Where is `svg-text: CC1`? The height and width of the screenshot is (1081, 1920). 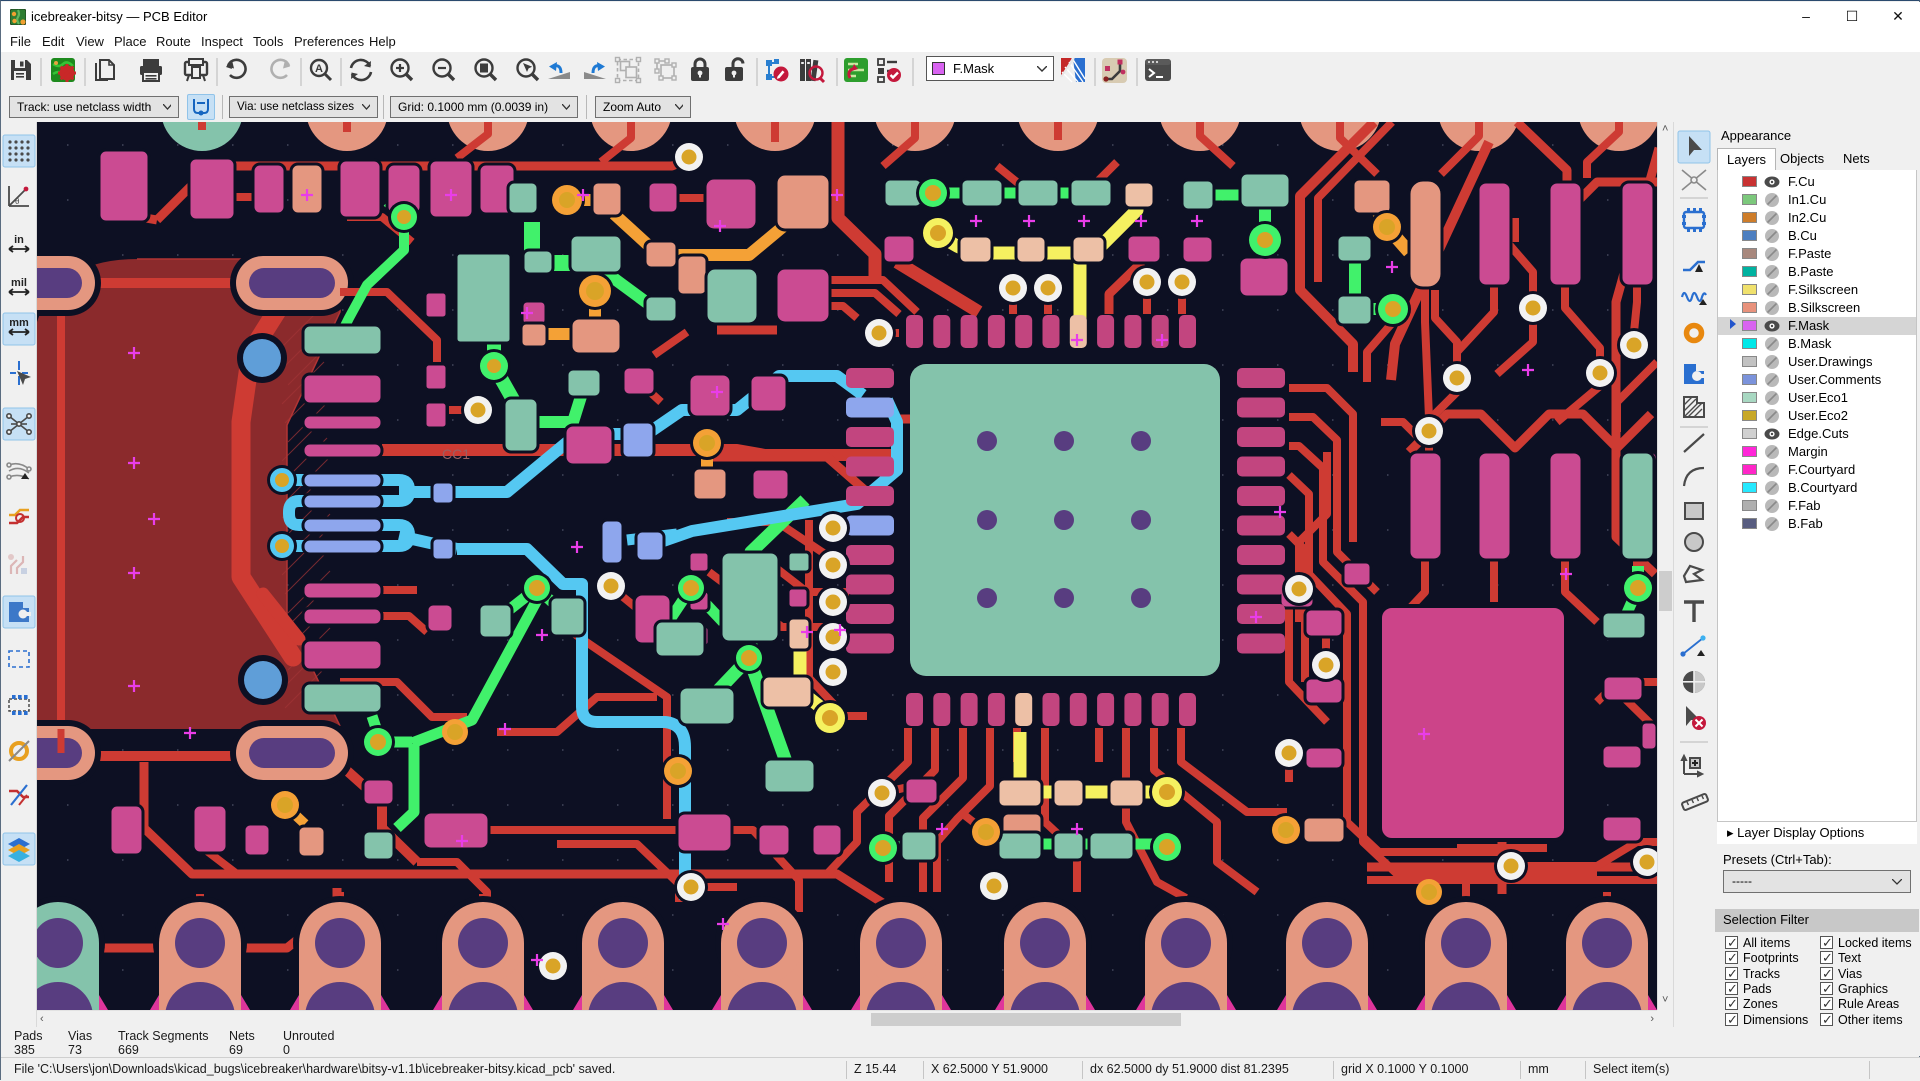
svg-text: CC1 is located at coordinates (456, 454).